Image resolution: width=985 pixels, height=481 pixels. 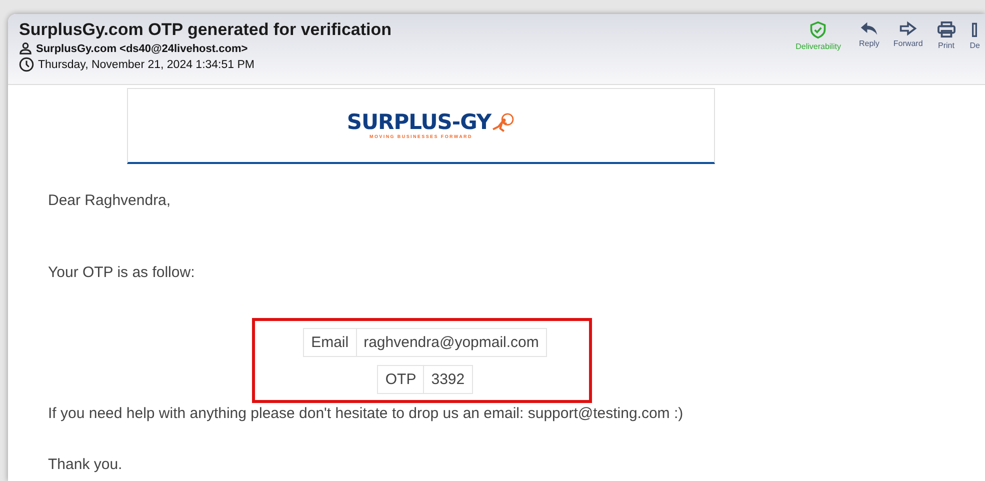 I want to click on printer-icon, so click(x=946, y=29).